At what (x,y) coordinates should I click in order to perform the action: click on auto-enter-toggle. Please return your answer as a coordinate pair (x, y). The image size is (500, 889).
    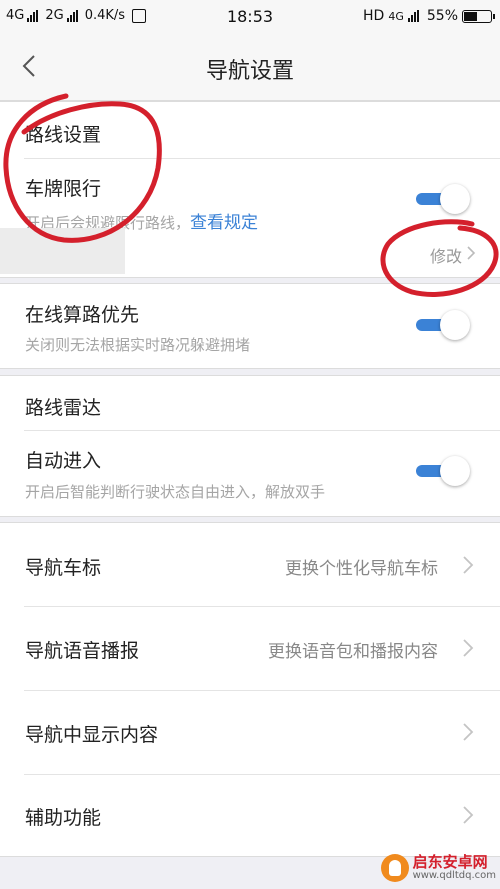
    Looking at the image, I should click on (442, 471).